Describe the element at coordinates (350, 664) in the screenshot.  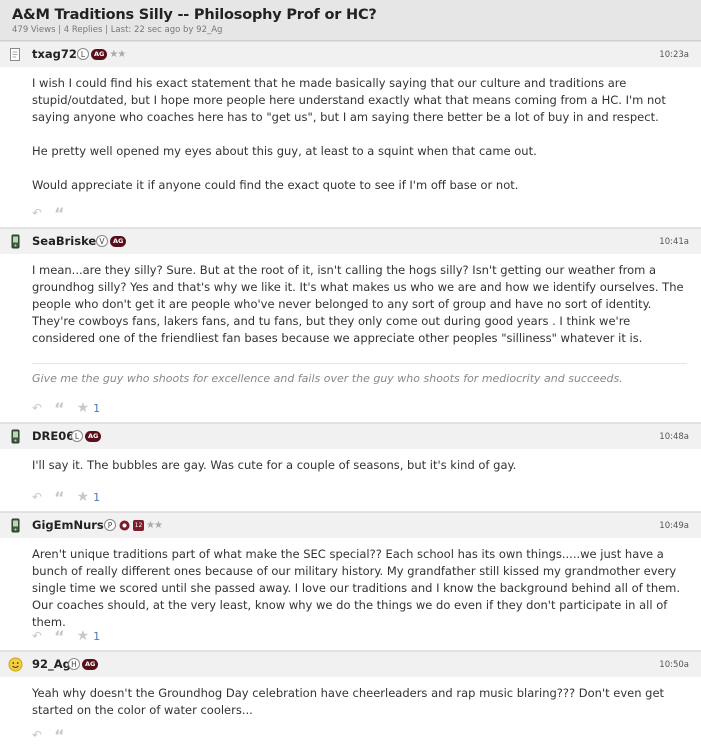
I see `post-header: 92_Ag H AG 10:50a` at that location.